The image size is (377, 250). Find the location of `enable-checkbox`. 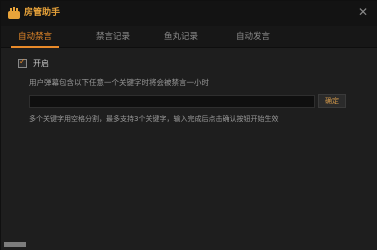

enable-checkbox is located at coordinates (22, 62).